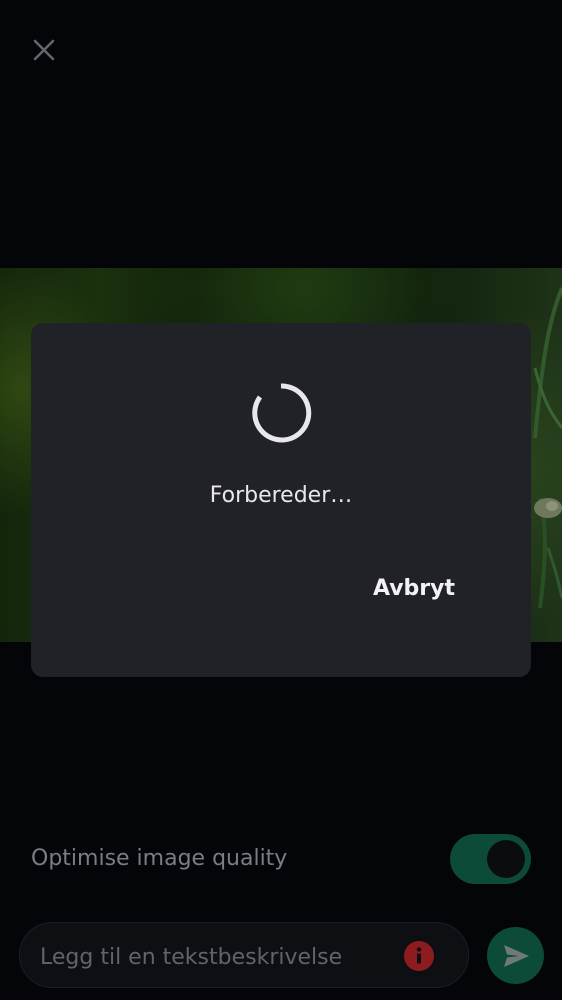 This screenshot has width=562, height=1000. I want to click on caption-input, so click(220, 957).